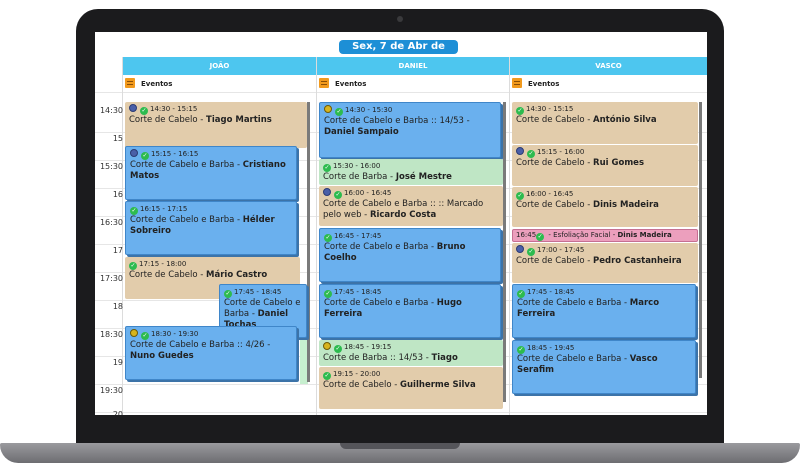 This screenshot has width=800, height=468. Describe the element at coordinates (117, 194) in the screenshot. I see `time-label: 16` at that location.